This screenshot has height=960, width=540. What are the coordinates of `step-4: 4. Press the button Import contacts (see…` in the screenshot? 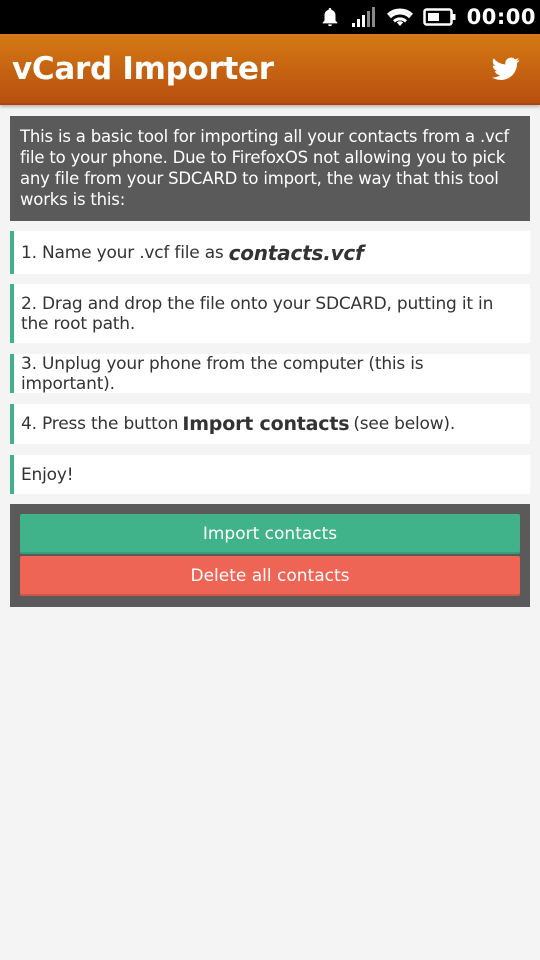 It's located at (270, 424).